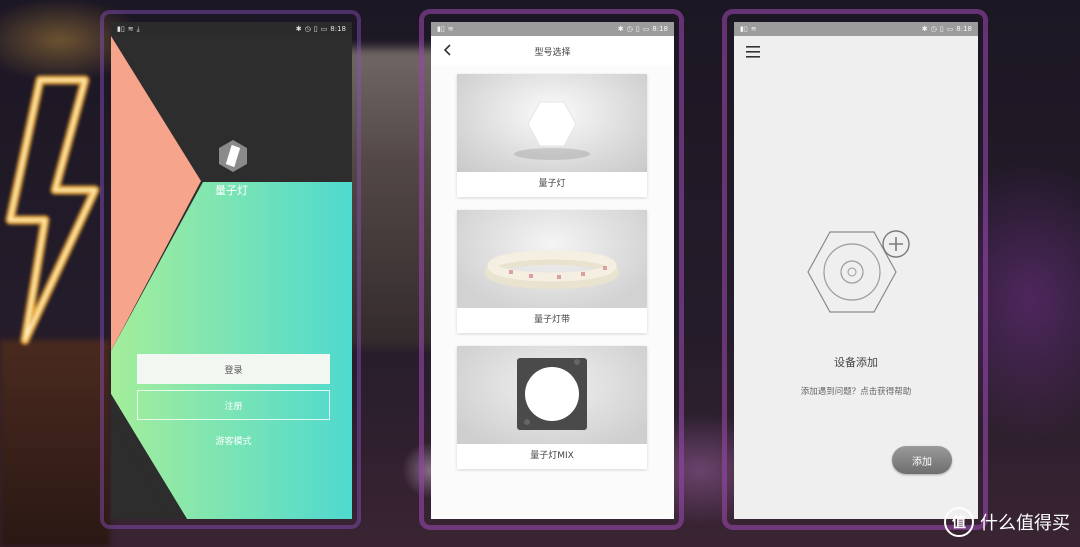  I want to click on menu-icon, so click(753, 52).